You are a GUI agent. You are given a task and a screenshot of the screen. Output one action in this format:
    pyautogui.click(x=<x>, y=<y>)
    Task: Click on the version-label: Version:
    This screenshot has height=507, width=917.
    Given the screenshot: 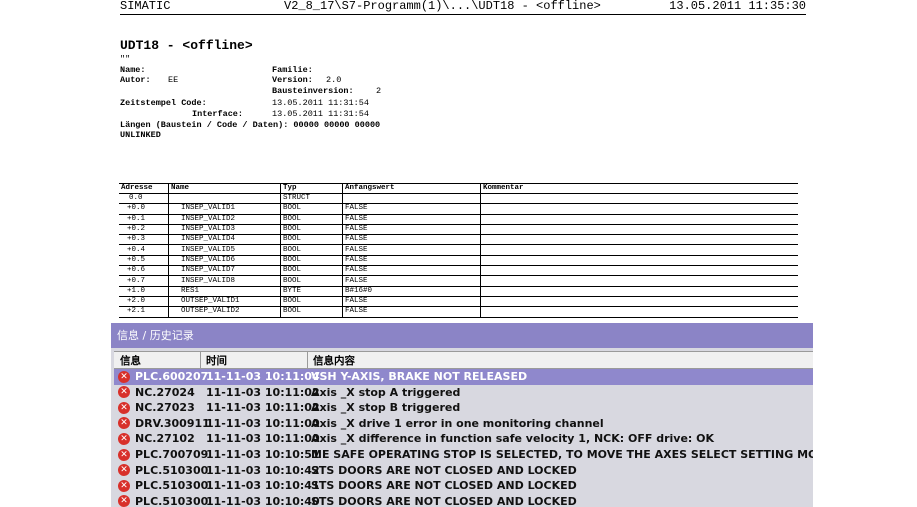 What is the action you would take?
    pyautogui.click(x=292, y=80)
    